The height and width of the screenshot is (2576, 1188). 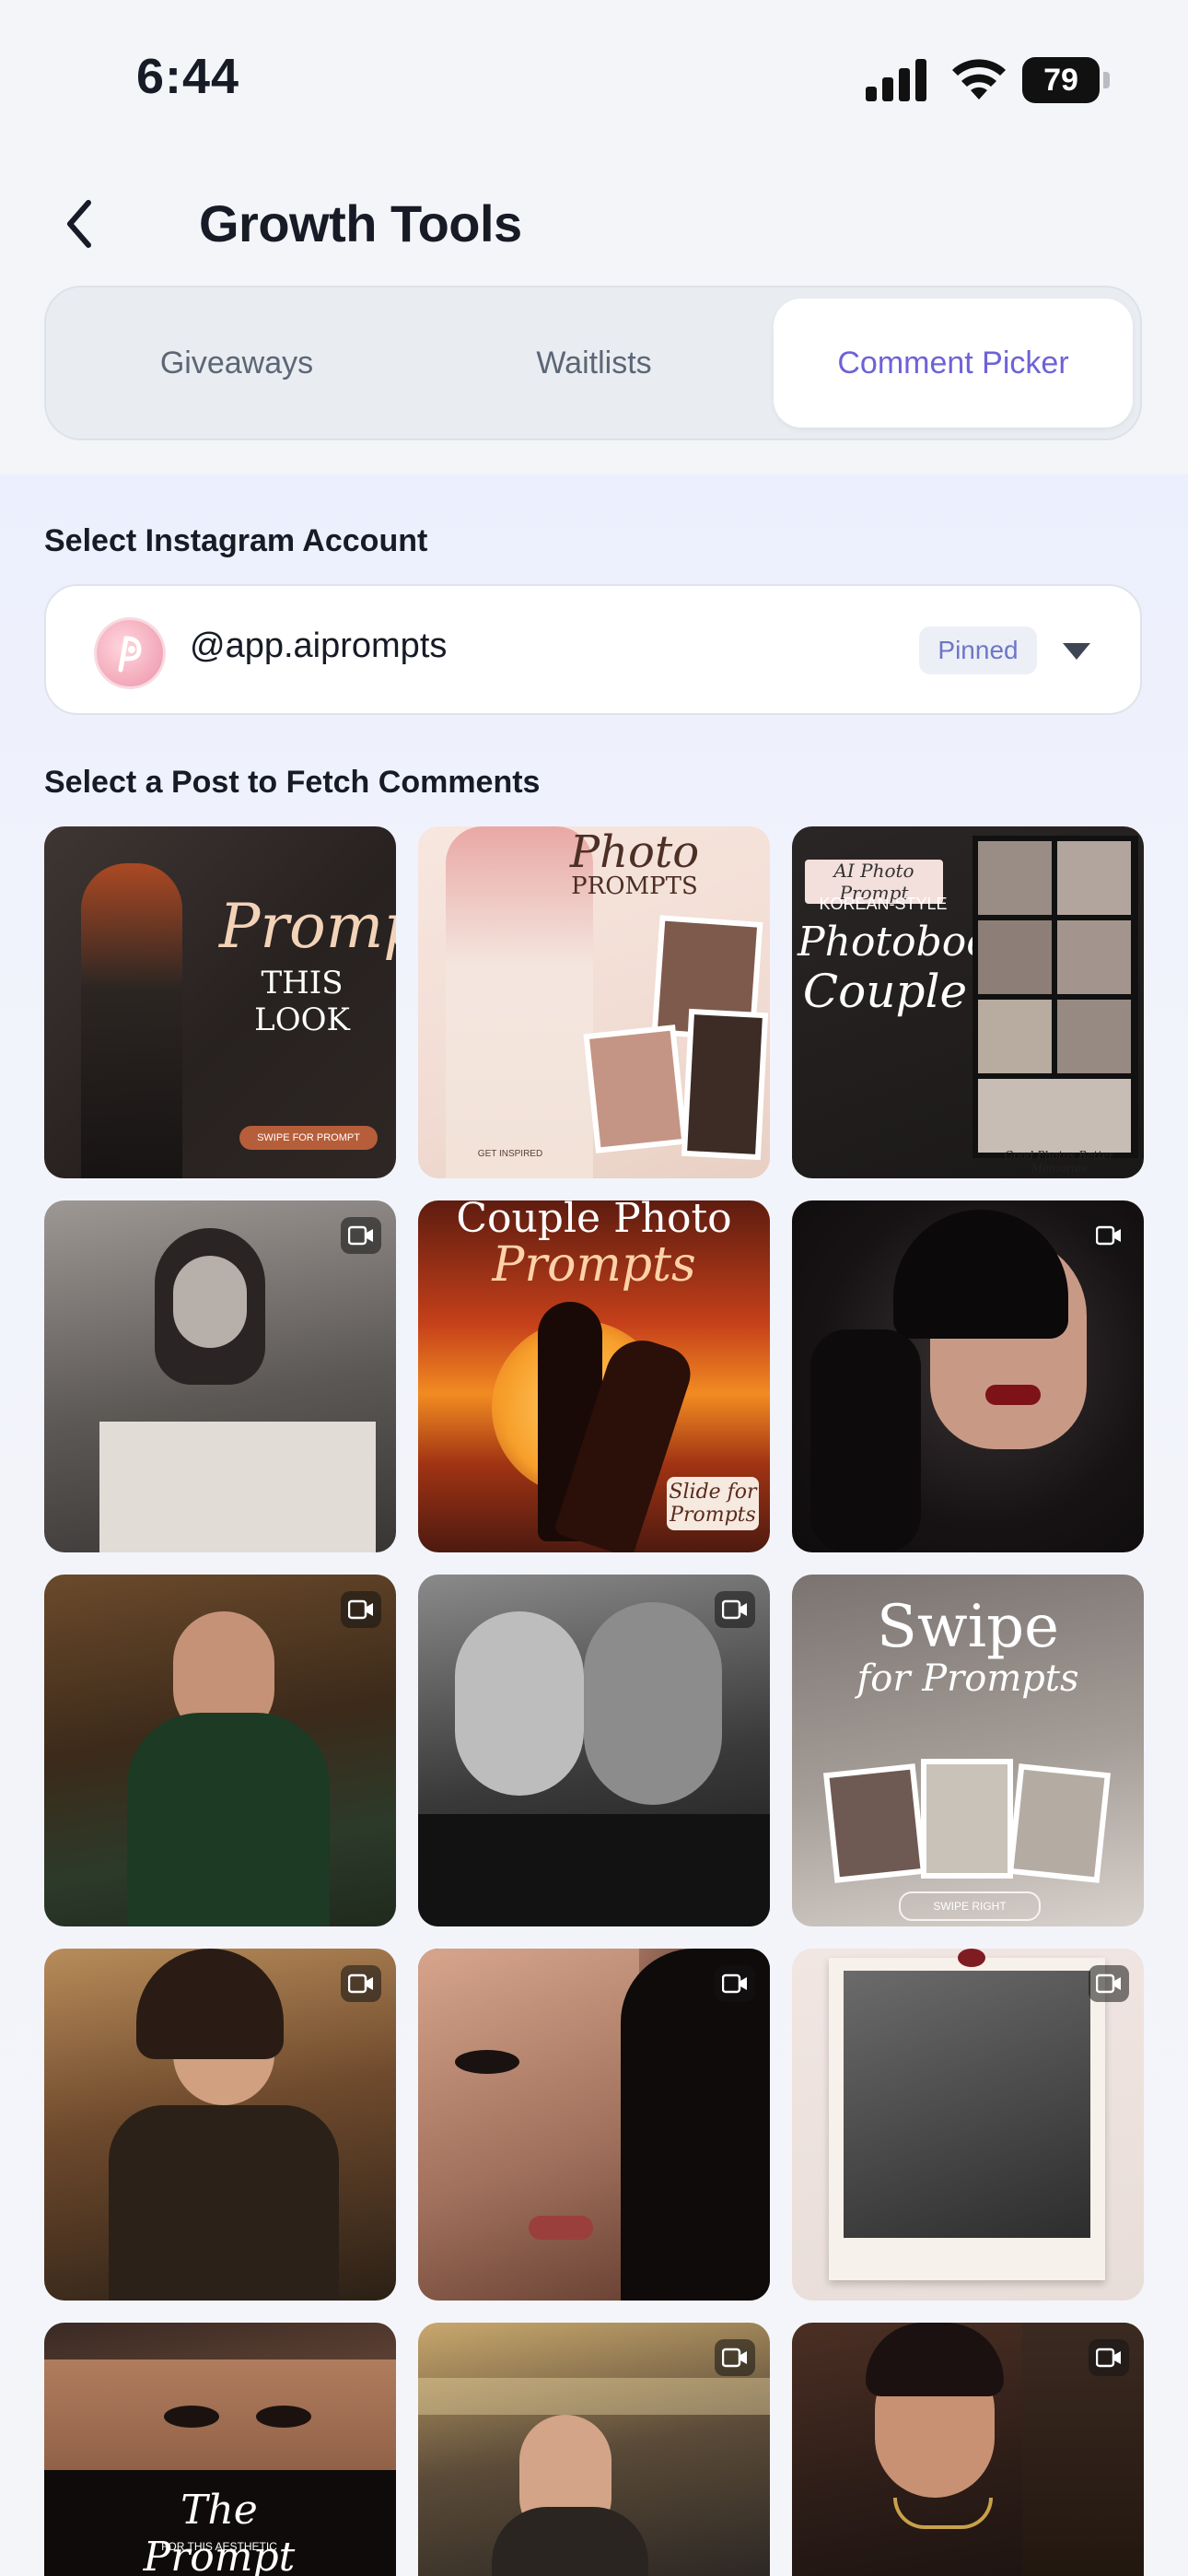 What do you see at coordinates (594, 78) in the screenshot?
I see `status-bar: 6:44 79` at bounding box center [594, 78].